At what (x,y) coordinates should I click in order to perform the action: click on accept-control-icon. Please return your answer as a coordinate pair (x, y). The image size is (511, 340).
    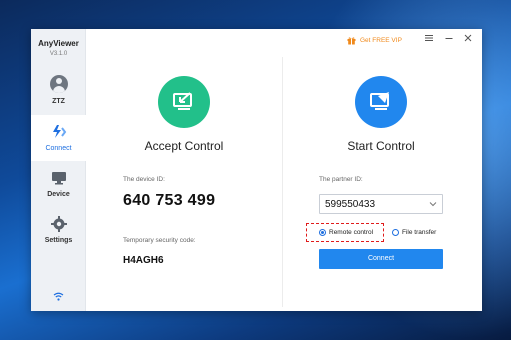
    Looking at the image, I should click on (182, 101).